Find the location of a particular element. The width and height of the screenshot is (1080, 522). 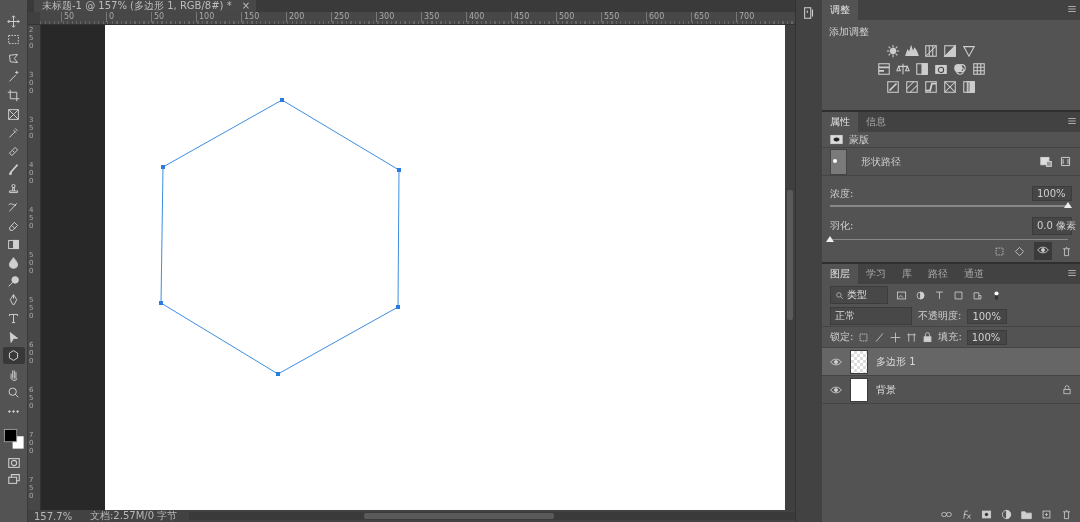

smart-object-filter-icon is located at coordinates (977, 295).